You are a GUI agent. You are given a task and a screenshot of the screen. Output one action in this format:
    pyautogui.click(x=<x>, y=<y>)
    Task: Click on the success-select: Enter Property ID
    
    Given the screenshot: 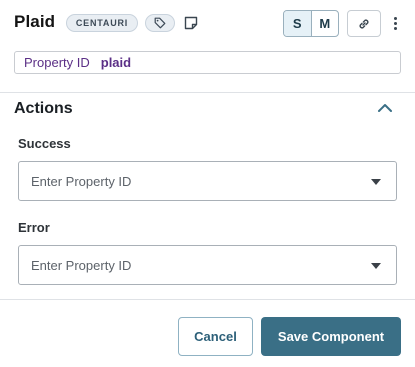 What is the action you would take?
    pyautogui.click(x=207, y=181)
    